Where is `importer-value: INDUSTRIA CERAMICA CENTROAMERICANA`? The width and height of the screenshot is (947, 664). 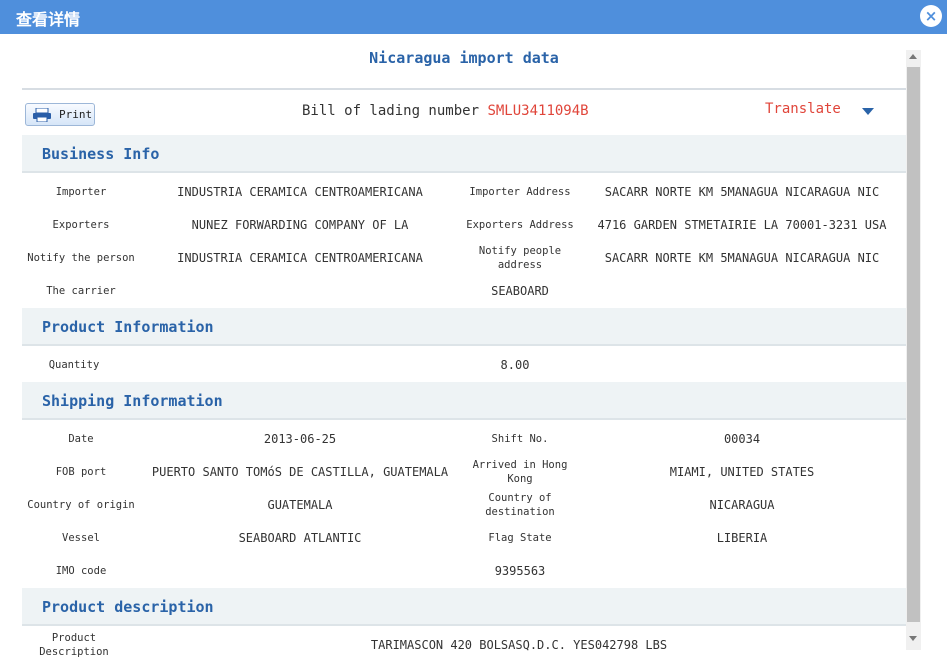
importer-value: INDUSTRIA CERAMICA CENTROAMERICANA is located at coordinates (300, 192).